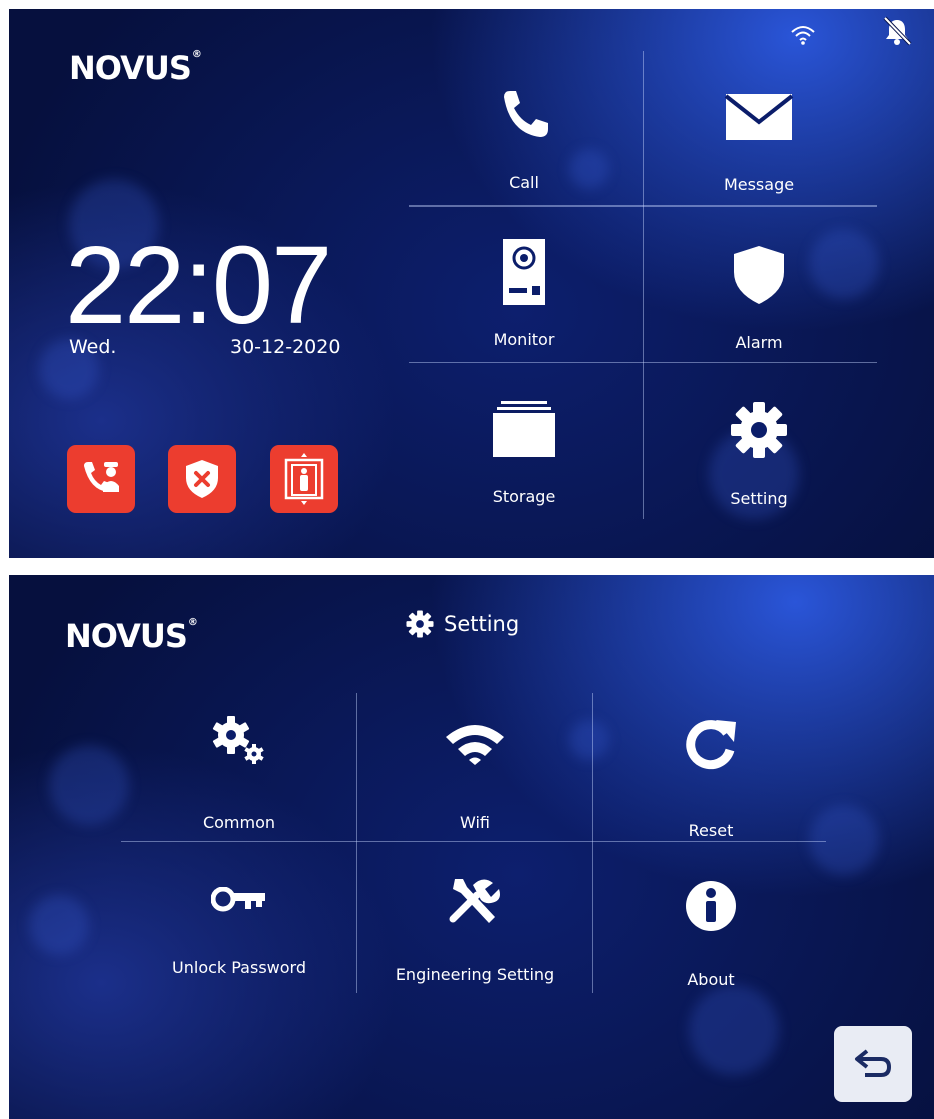 This screenshot has width=934, height=1119. What do you see at coordinates (759, 275) in the screenshot?
I see `shield-icon` at bounding box center [759, 275].